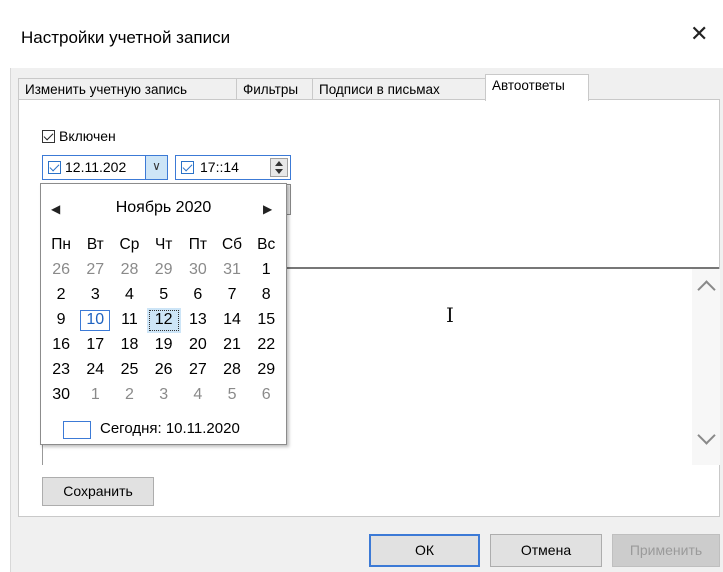  I want to click on calendar-day: 18, so click(129, 345).